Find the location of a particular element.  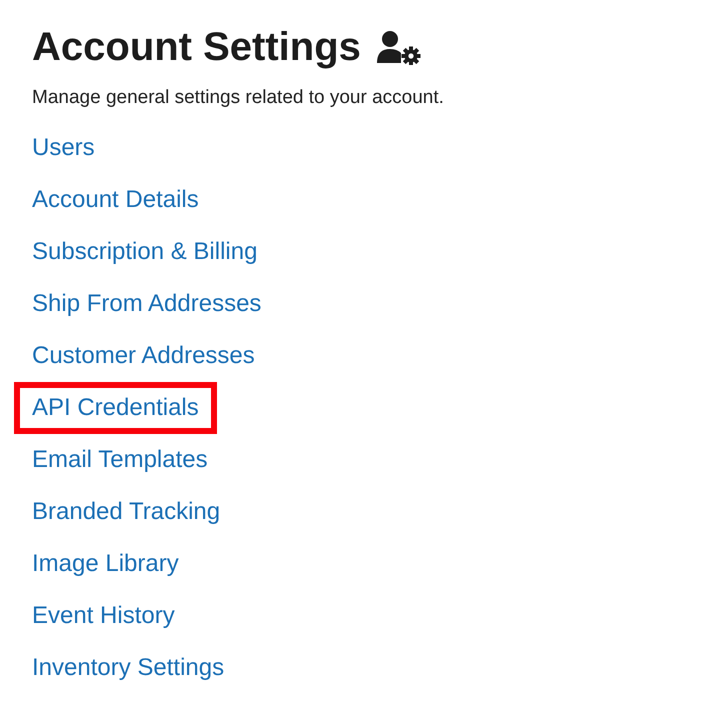

settings-link: Customer Addresses is located at coordinates (143, 356).